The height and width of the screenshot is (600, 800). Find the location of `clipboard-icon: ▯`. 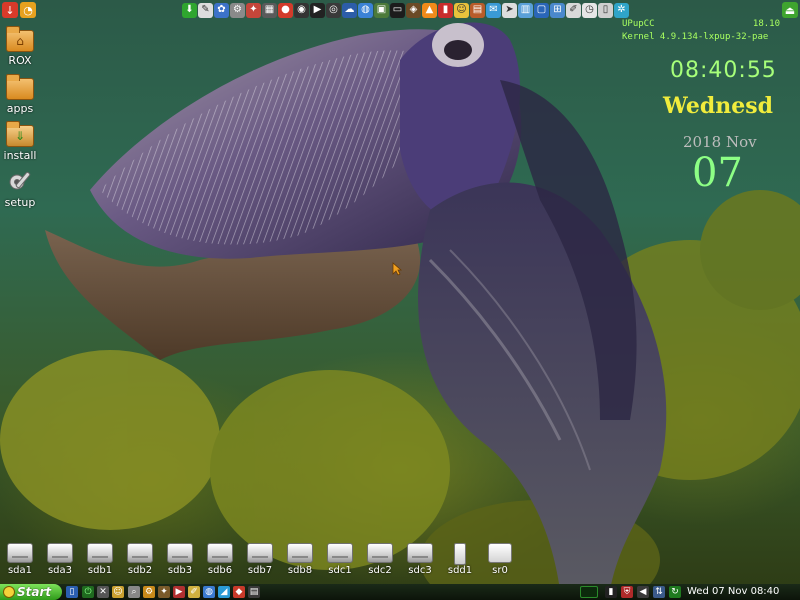

clipboard-icon: ▯ is located at coordinates (605, 10).